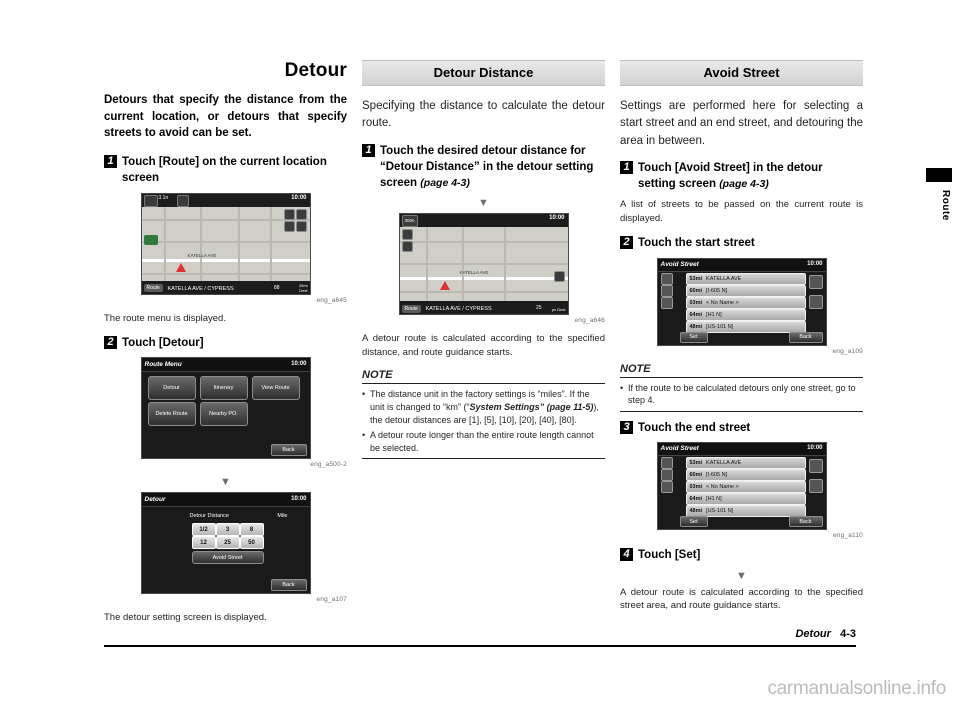 The image size is (960, 708). I want to click on list-title: Avoid Street, so click(679, 264).